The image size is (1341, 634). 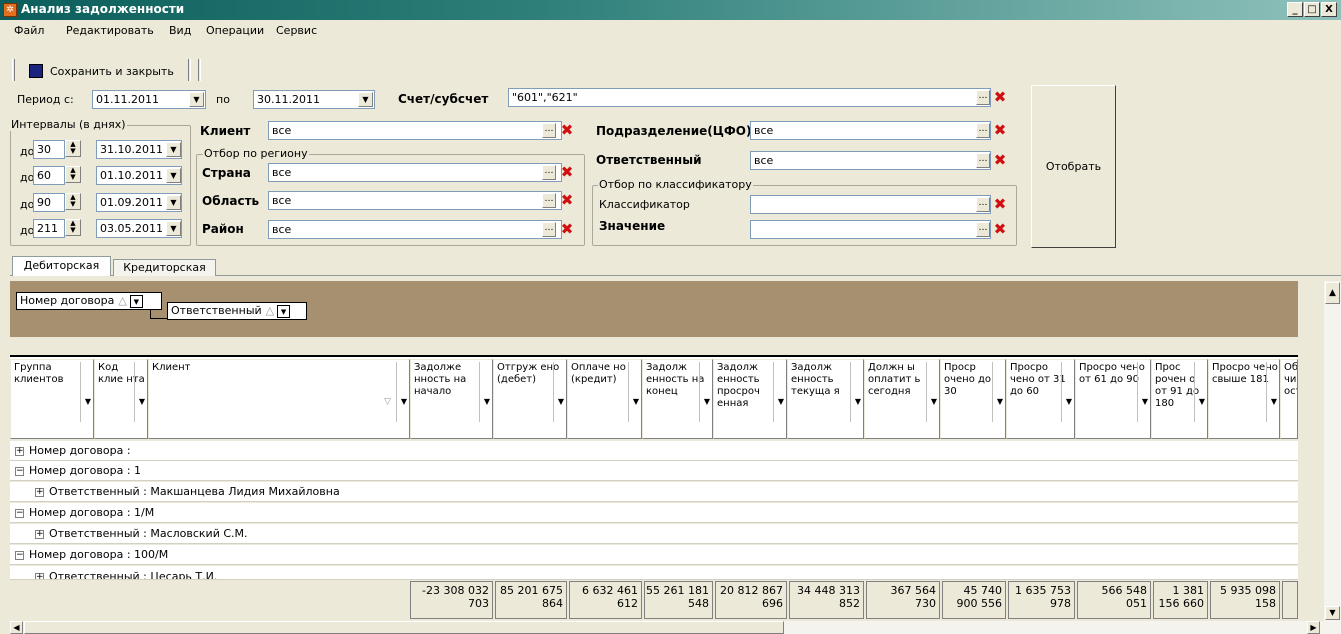 I want to click on column-header: Просро чено свыше 181 ▼, so click(x=1244, y=399).